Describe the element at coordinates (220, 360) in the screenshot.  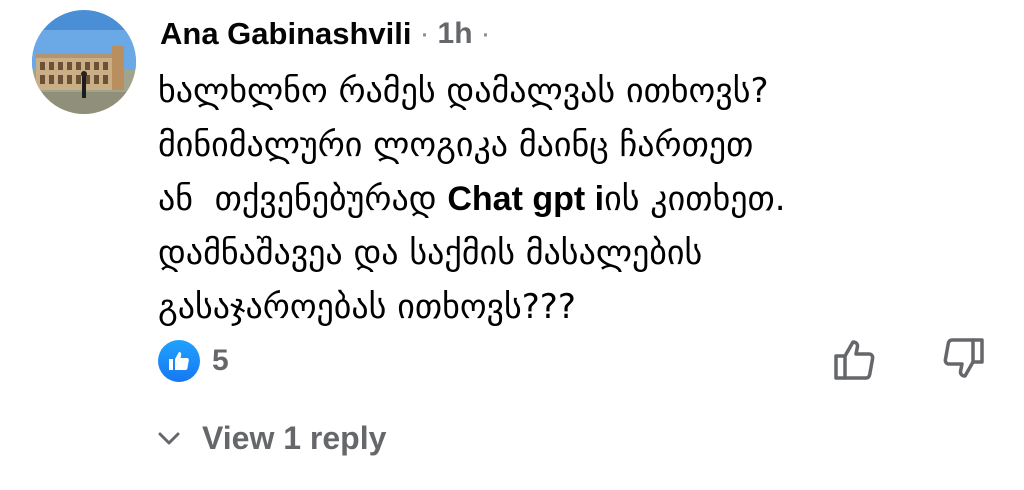
I see `reaction-count: 5` at that location.